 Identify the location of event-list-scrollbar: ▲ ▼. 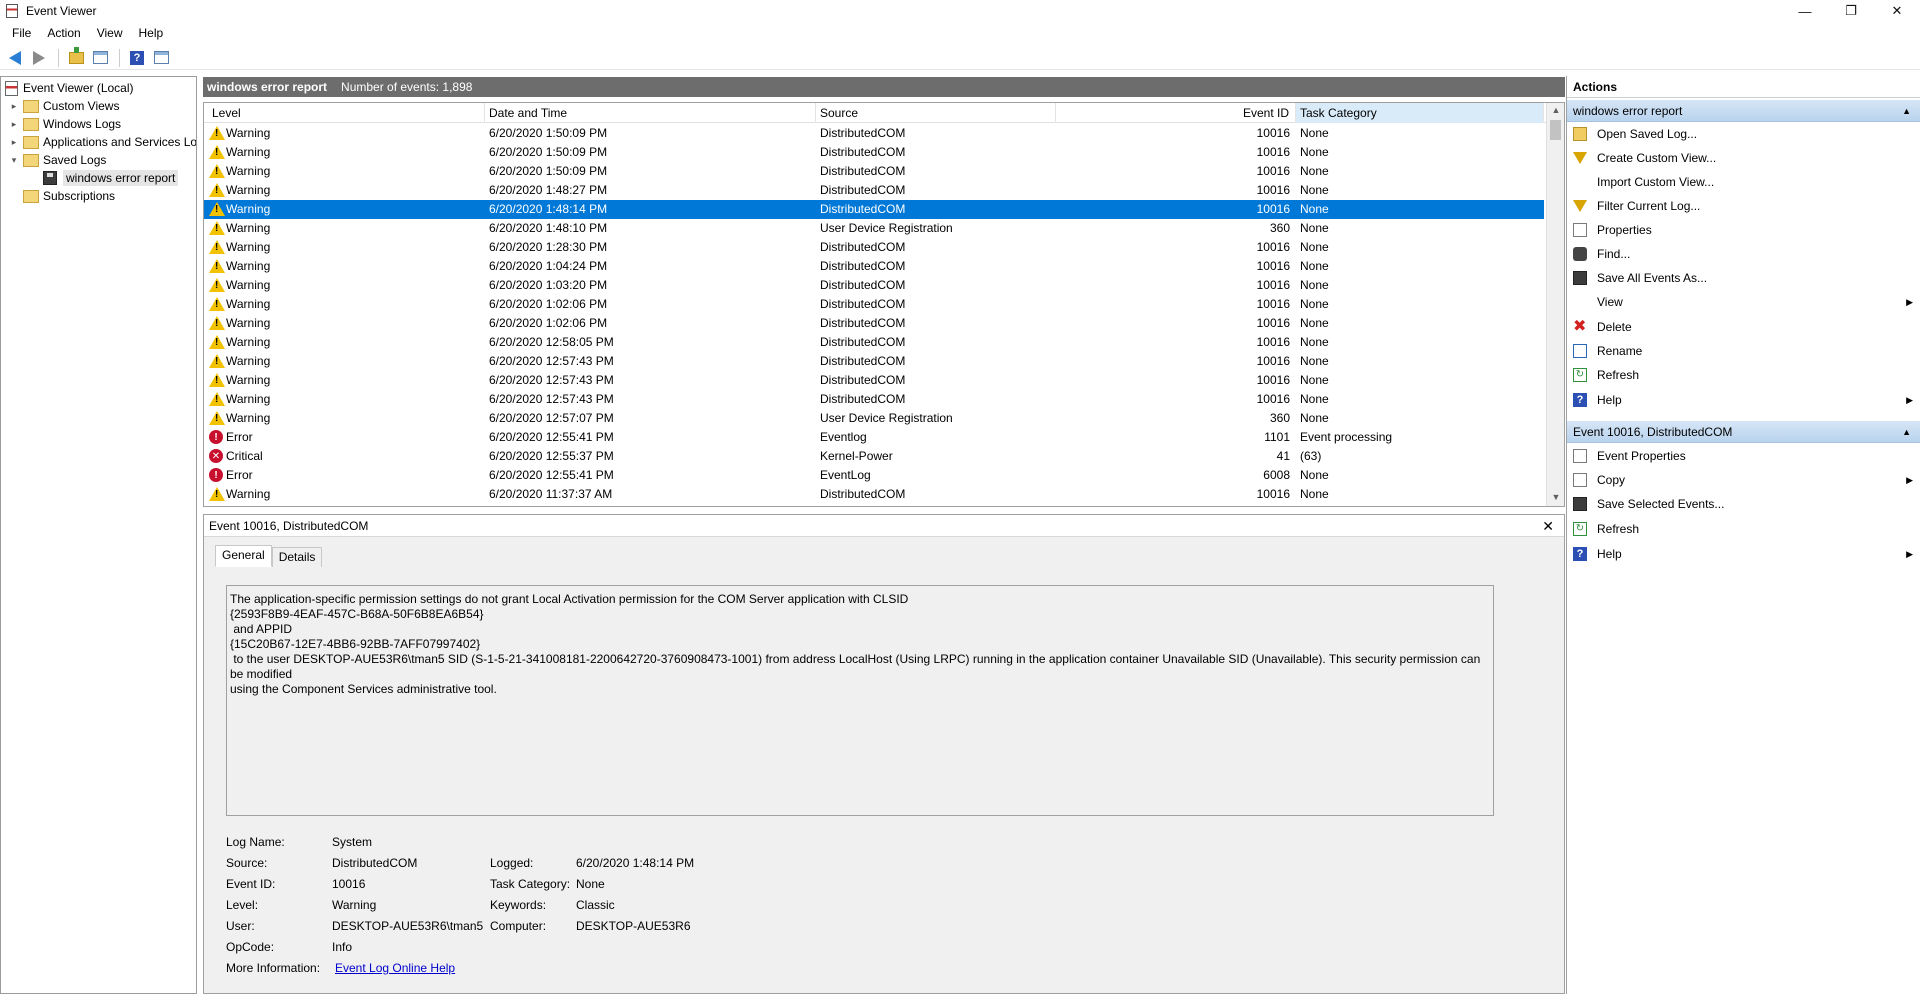
(1555, 304).